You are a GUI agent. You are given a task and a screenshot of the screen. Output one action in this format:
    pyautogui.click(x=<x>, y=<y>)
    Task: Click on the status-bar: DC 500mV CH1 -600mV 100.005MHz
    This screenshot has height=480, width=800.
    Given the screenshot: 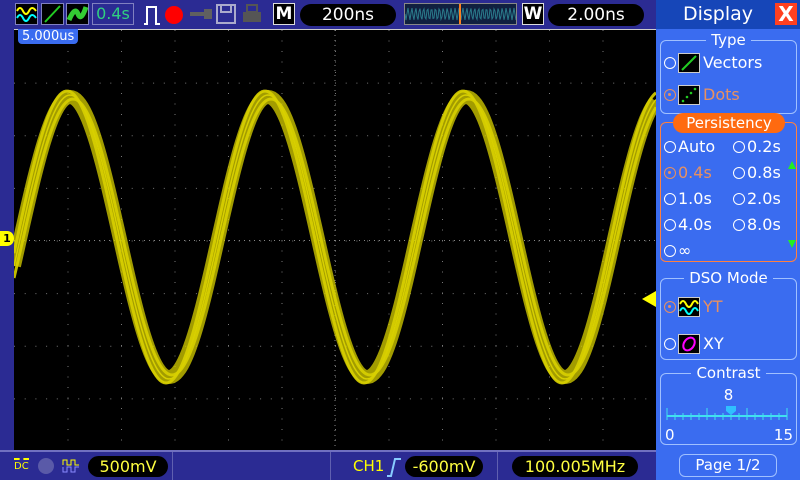 What is the action you would take?
    pyautogui.click(x=328, y=465)
    